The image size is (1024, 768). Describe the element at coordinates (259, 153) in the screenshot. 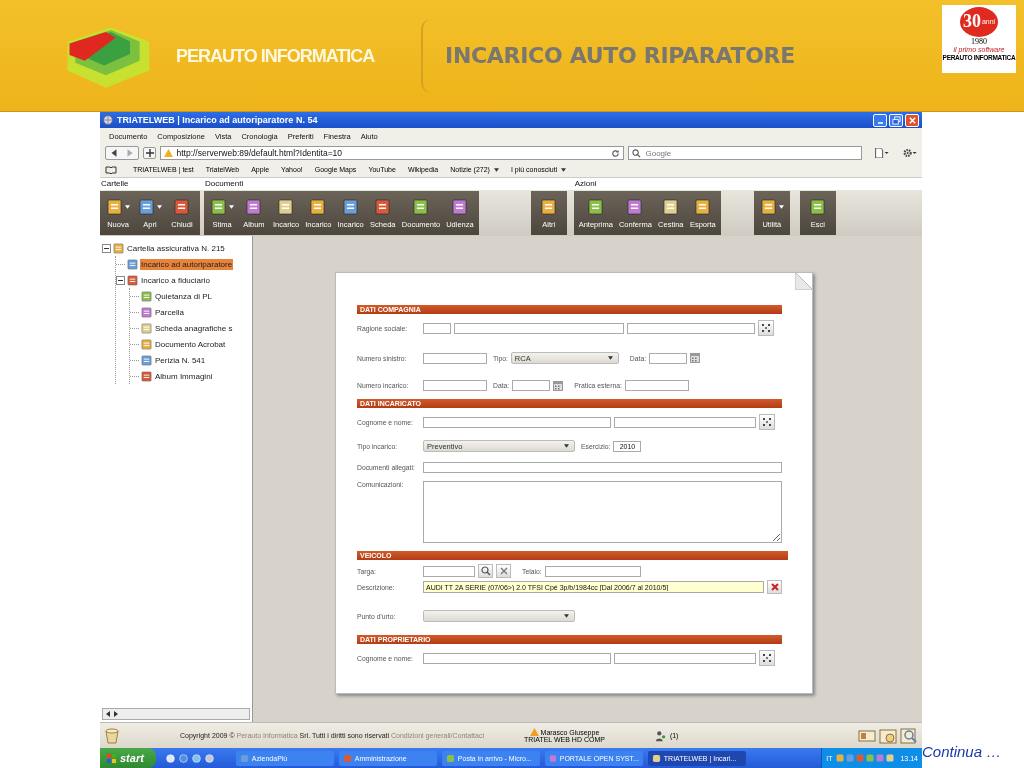

I see `url-text: http://serverweb:89/default.html?Identita=10` at that location.